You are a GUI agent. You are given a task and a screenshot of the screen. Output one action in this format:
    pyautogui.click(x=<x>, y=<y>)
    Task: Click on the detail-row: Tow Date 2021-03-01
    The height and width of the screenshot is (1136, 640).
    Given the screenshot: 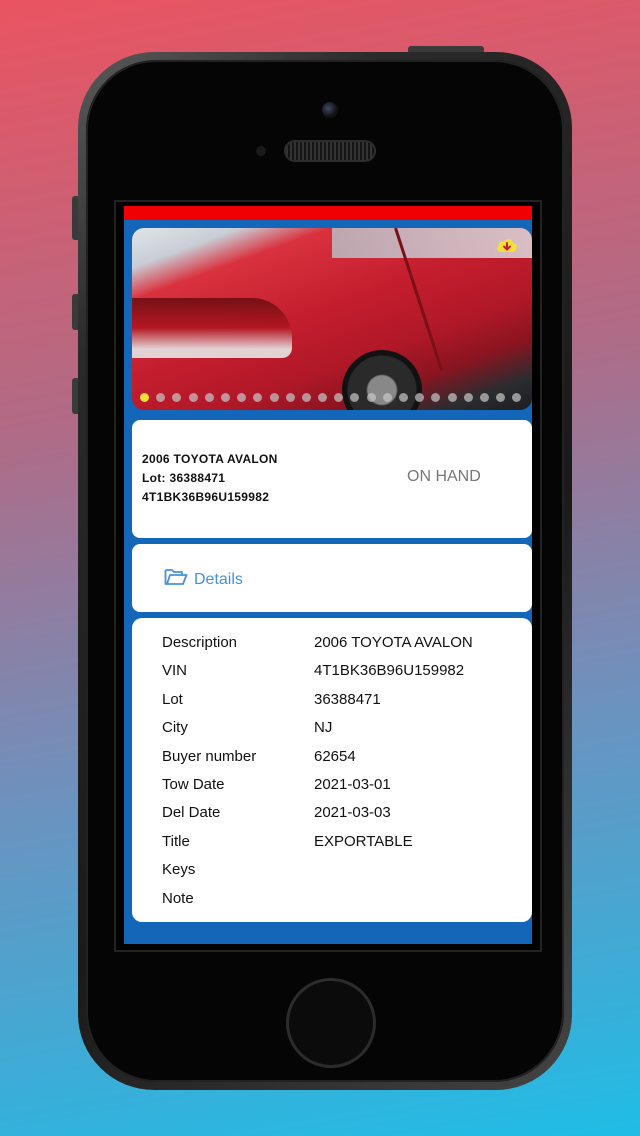 What is the action you would take?
    pyautogui.click(x=342, y=784)
    